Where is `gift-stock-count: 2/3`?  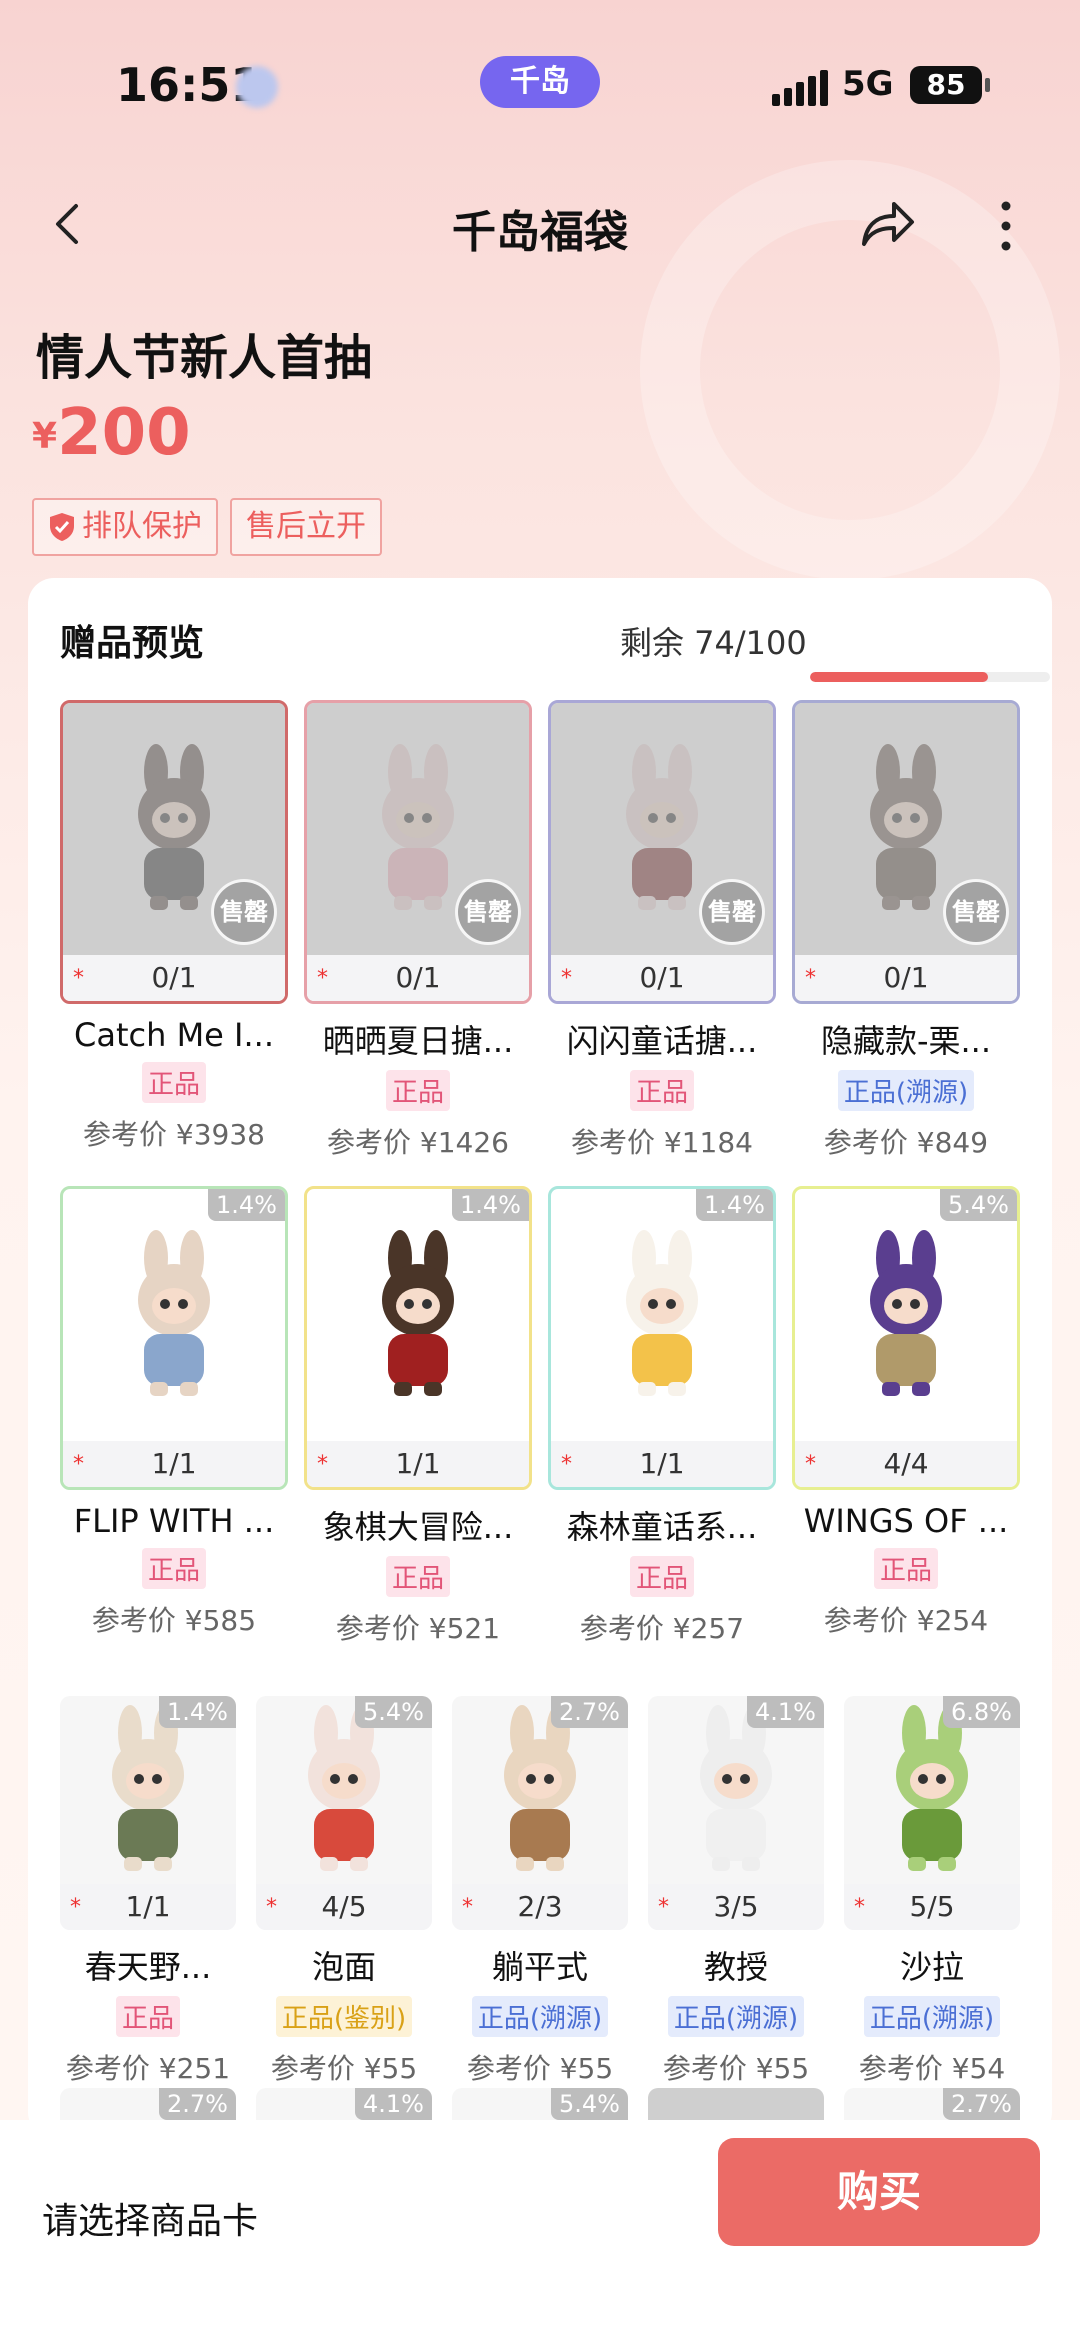 gift-stock-count: 2/3 is located at coordinates (540, 1907).